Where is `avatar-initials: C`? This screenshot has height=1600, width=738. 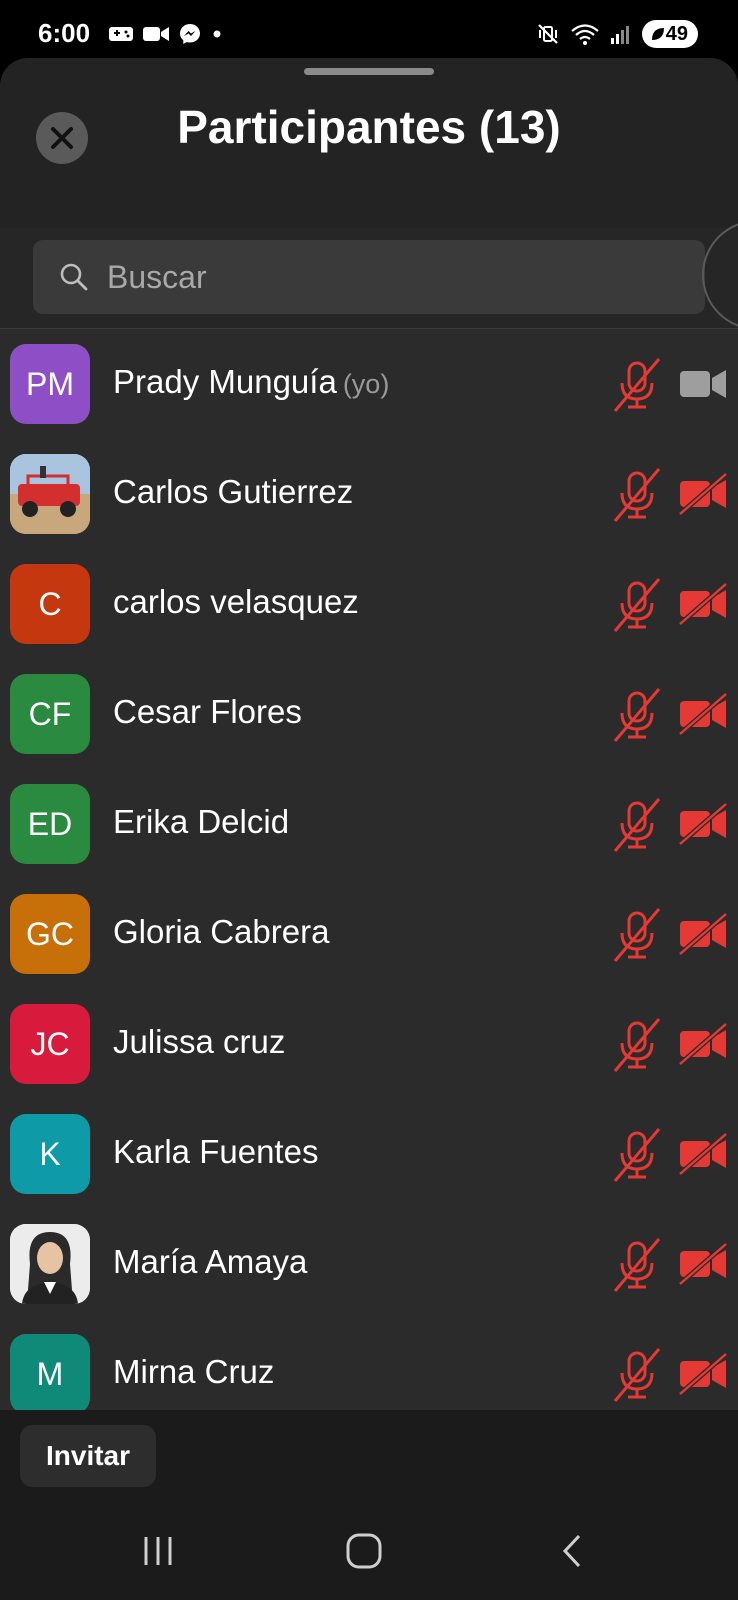 avatar-initials: C is located at coordinates (50, 603).